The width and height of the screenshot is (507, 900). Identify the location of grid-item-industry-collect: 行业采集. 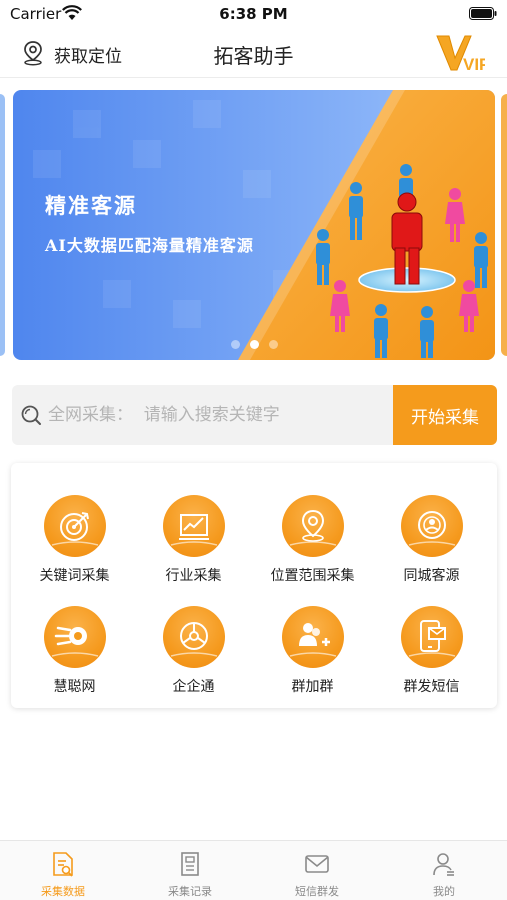
(193, 545).